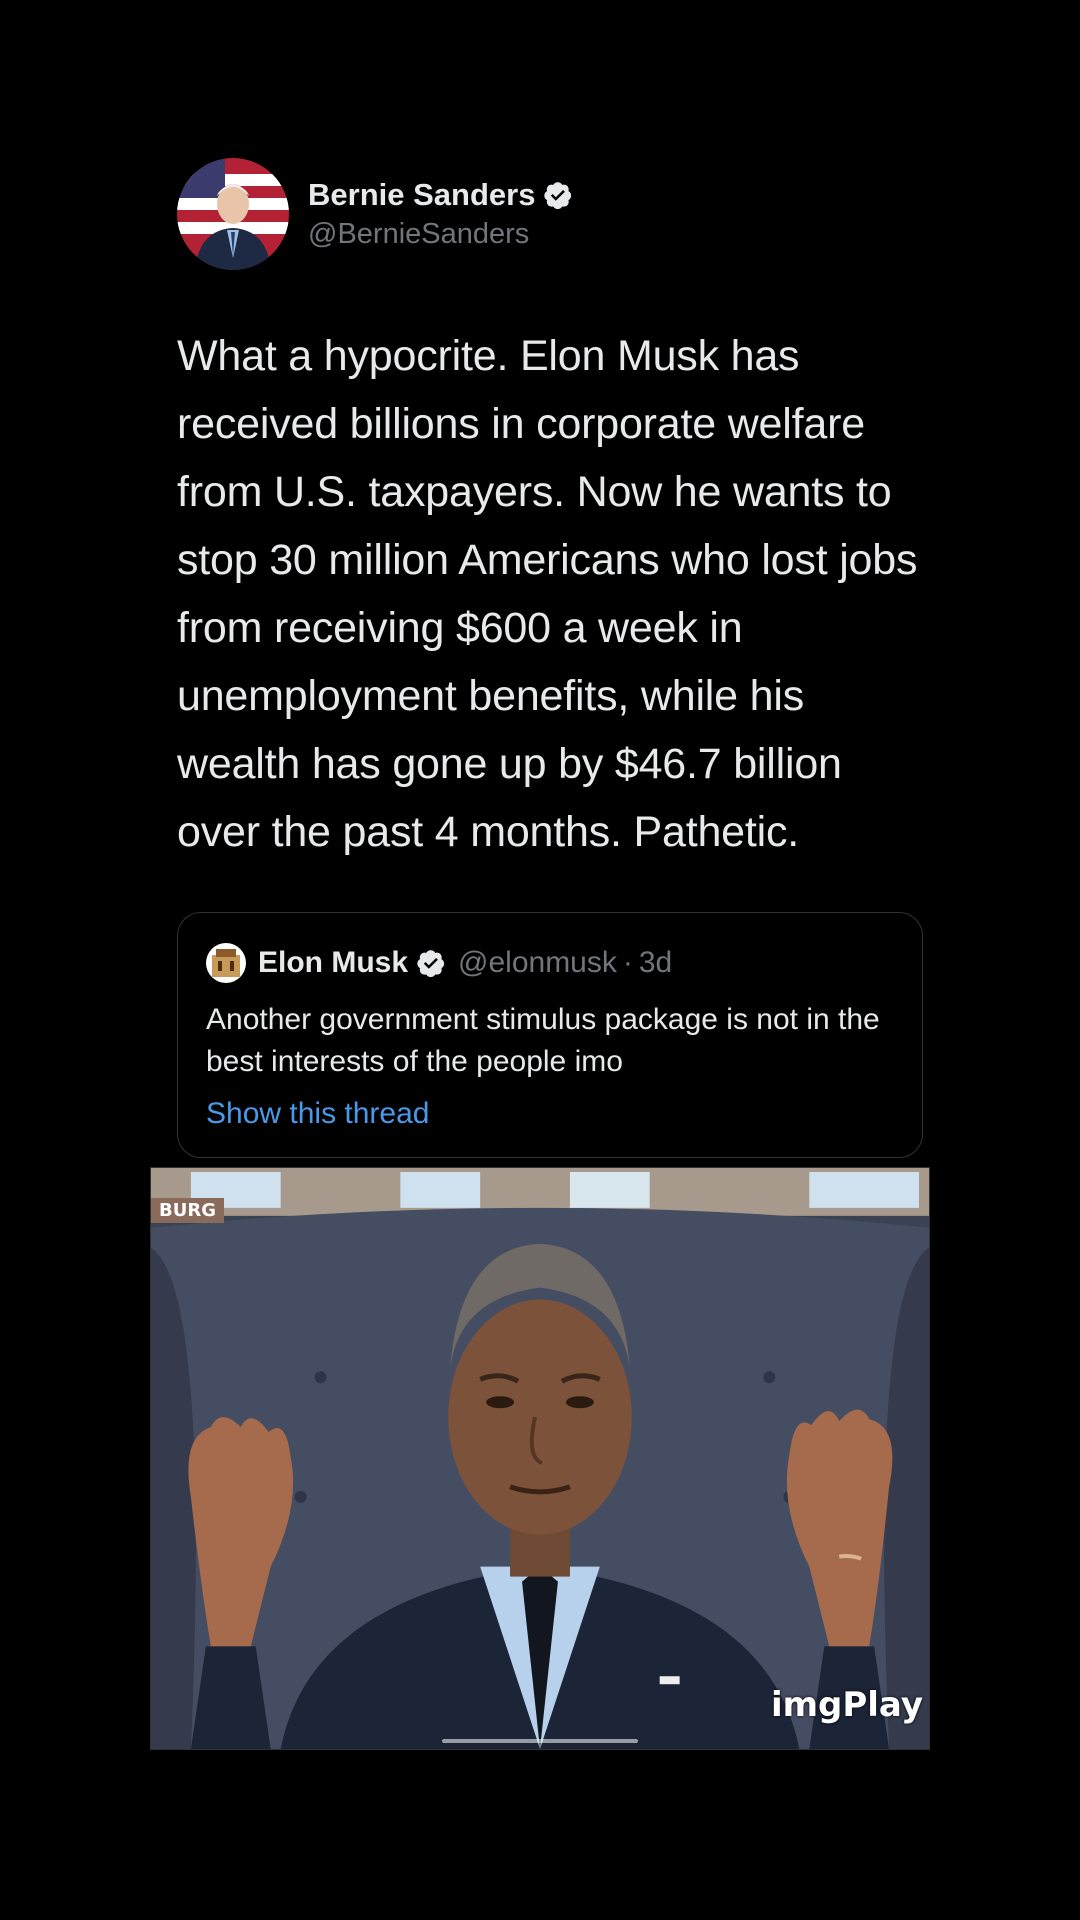  I want to click on author-names: Bernie Sanders @BernieSanders, so click(440, 214).